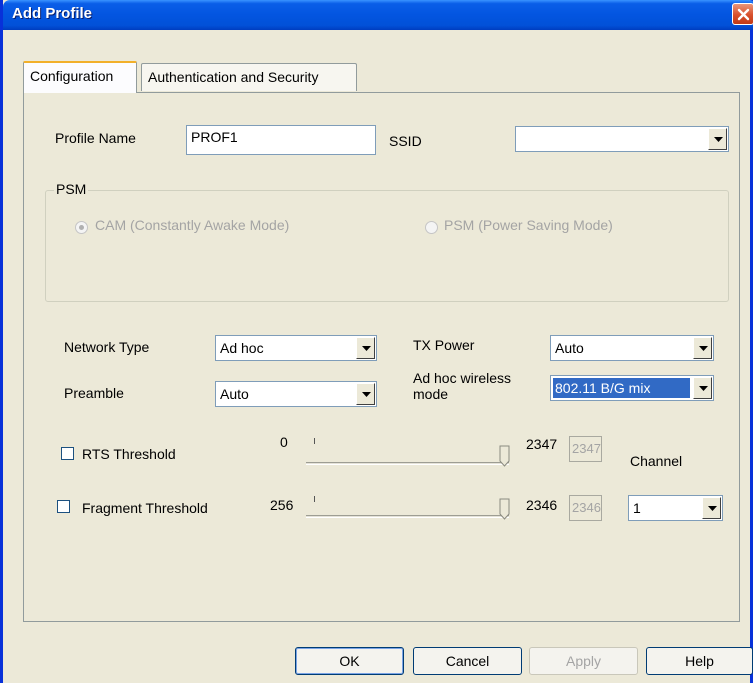 The image size is (753, 683). I want to click on network-type-dropdown: Ad hoc, so click(296, 348).